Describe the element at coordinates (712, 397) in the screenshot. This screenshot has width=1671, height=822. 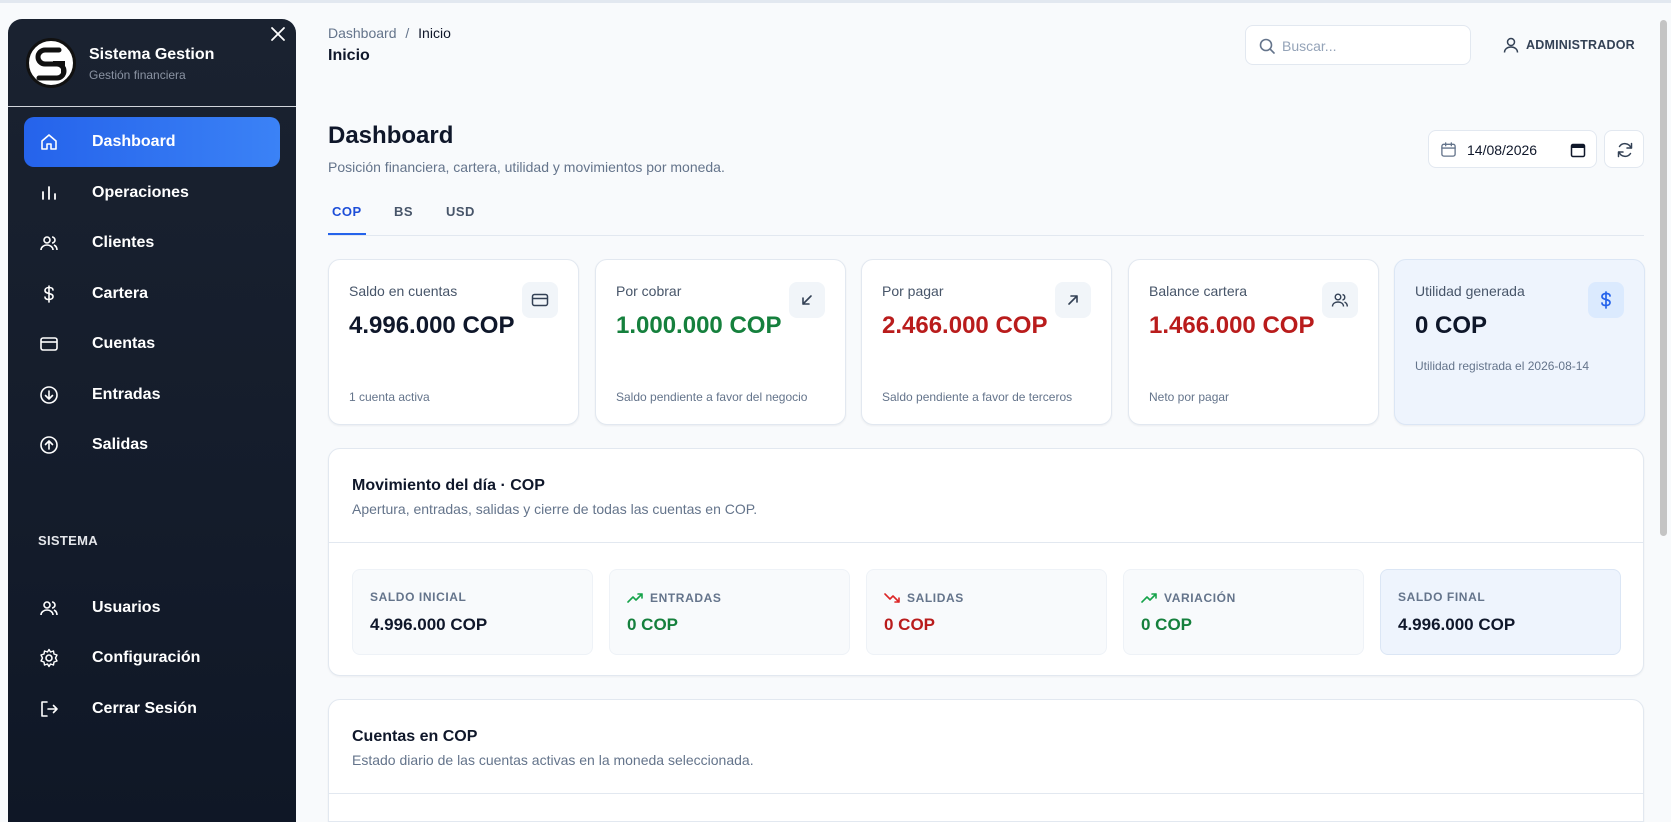
I see `card-note: Saldo pendiente a favor del negocio` at that location.